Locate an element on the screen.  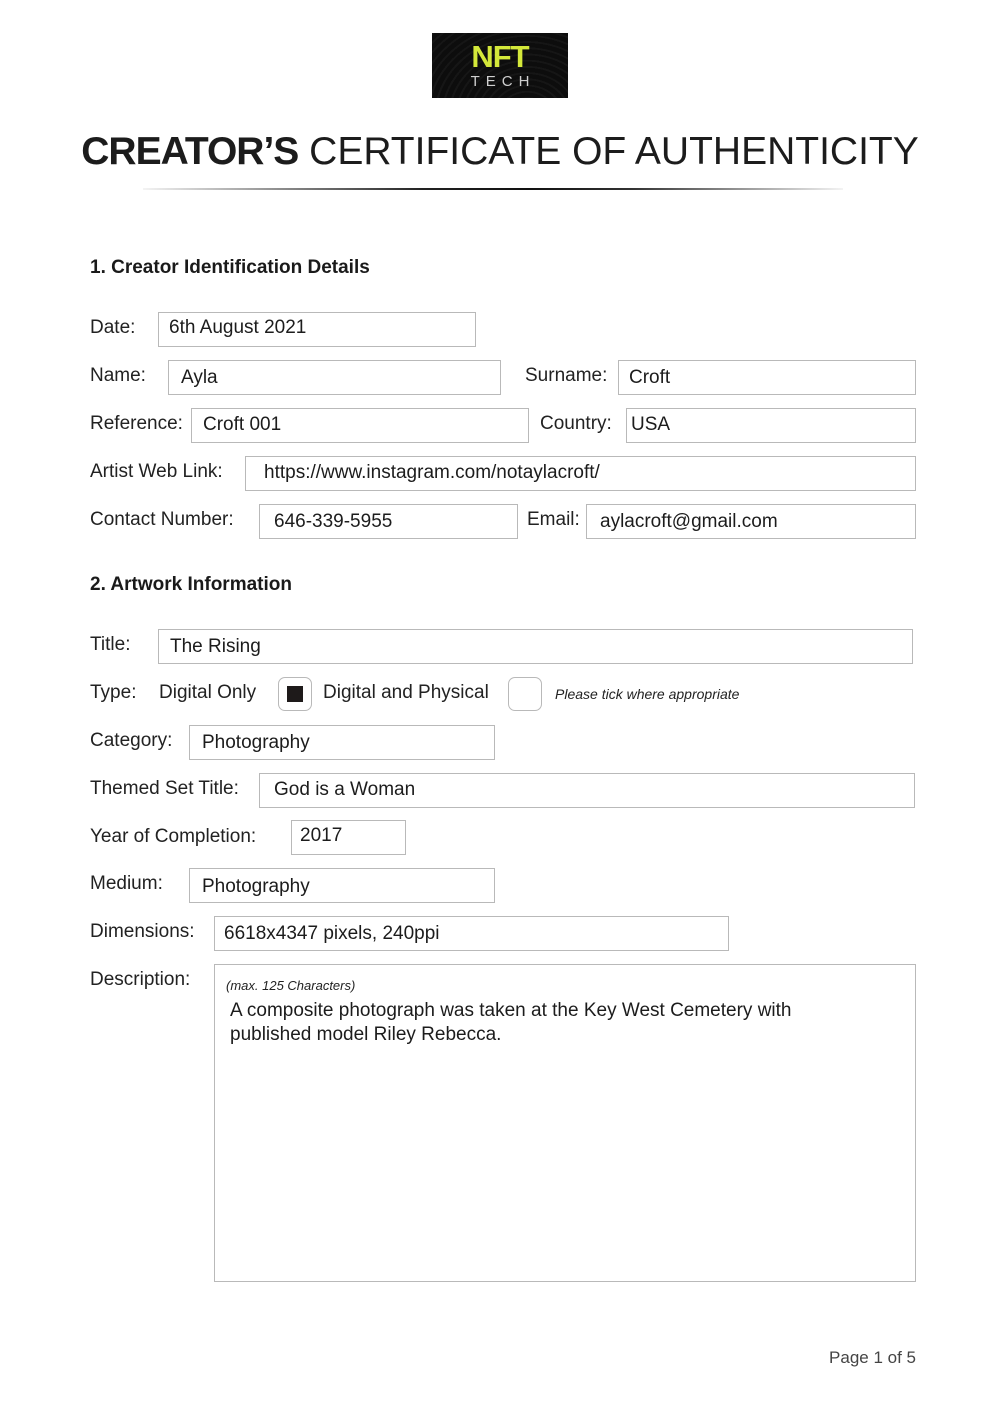
email-label: Email: is located at coordinates (553, 519).